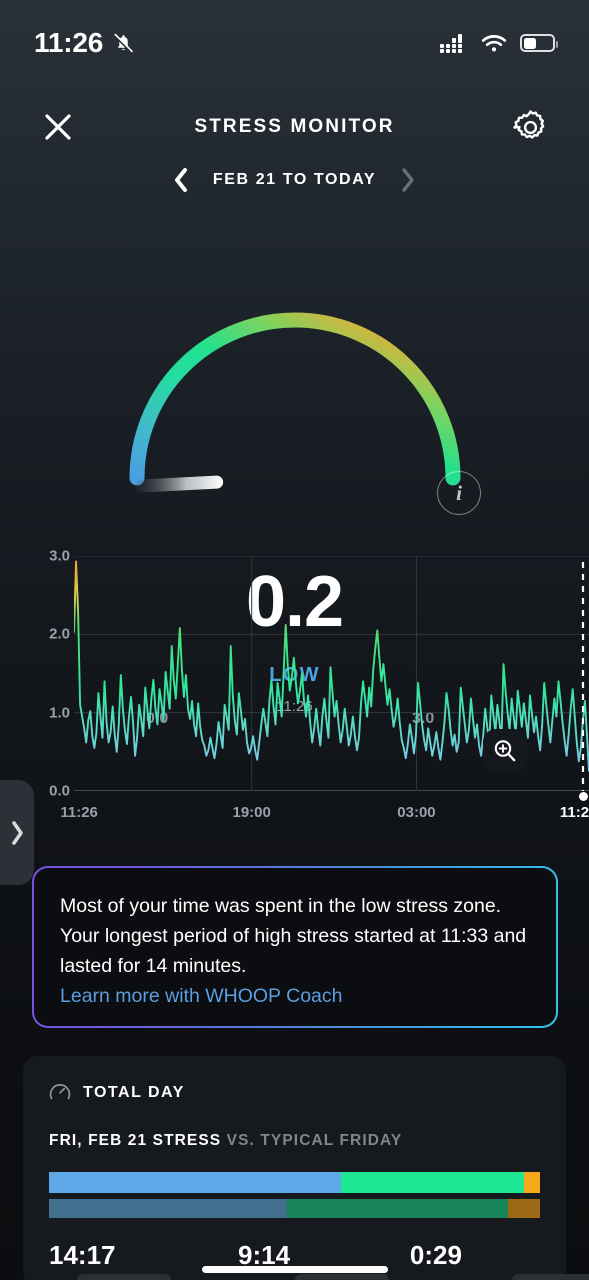 The image size is (589, 1280). What do you see at coordinates (435, 1255) in the screenshot?
I see `total-day-value: 0:29` at bounding box center [435, 1255].